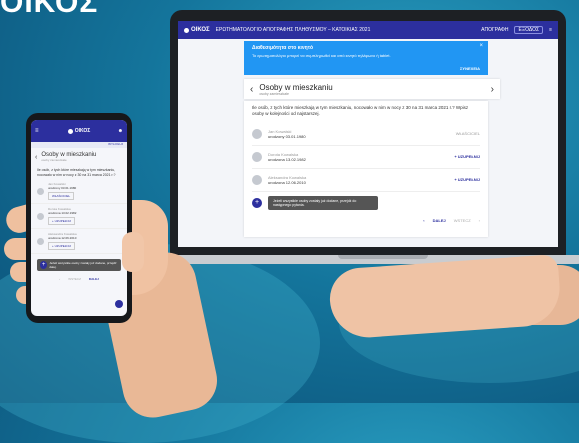 Image resolution: width=579 pixels, height=443 pixels. I want to click on left-finger-over-phone, so click(133, 252).